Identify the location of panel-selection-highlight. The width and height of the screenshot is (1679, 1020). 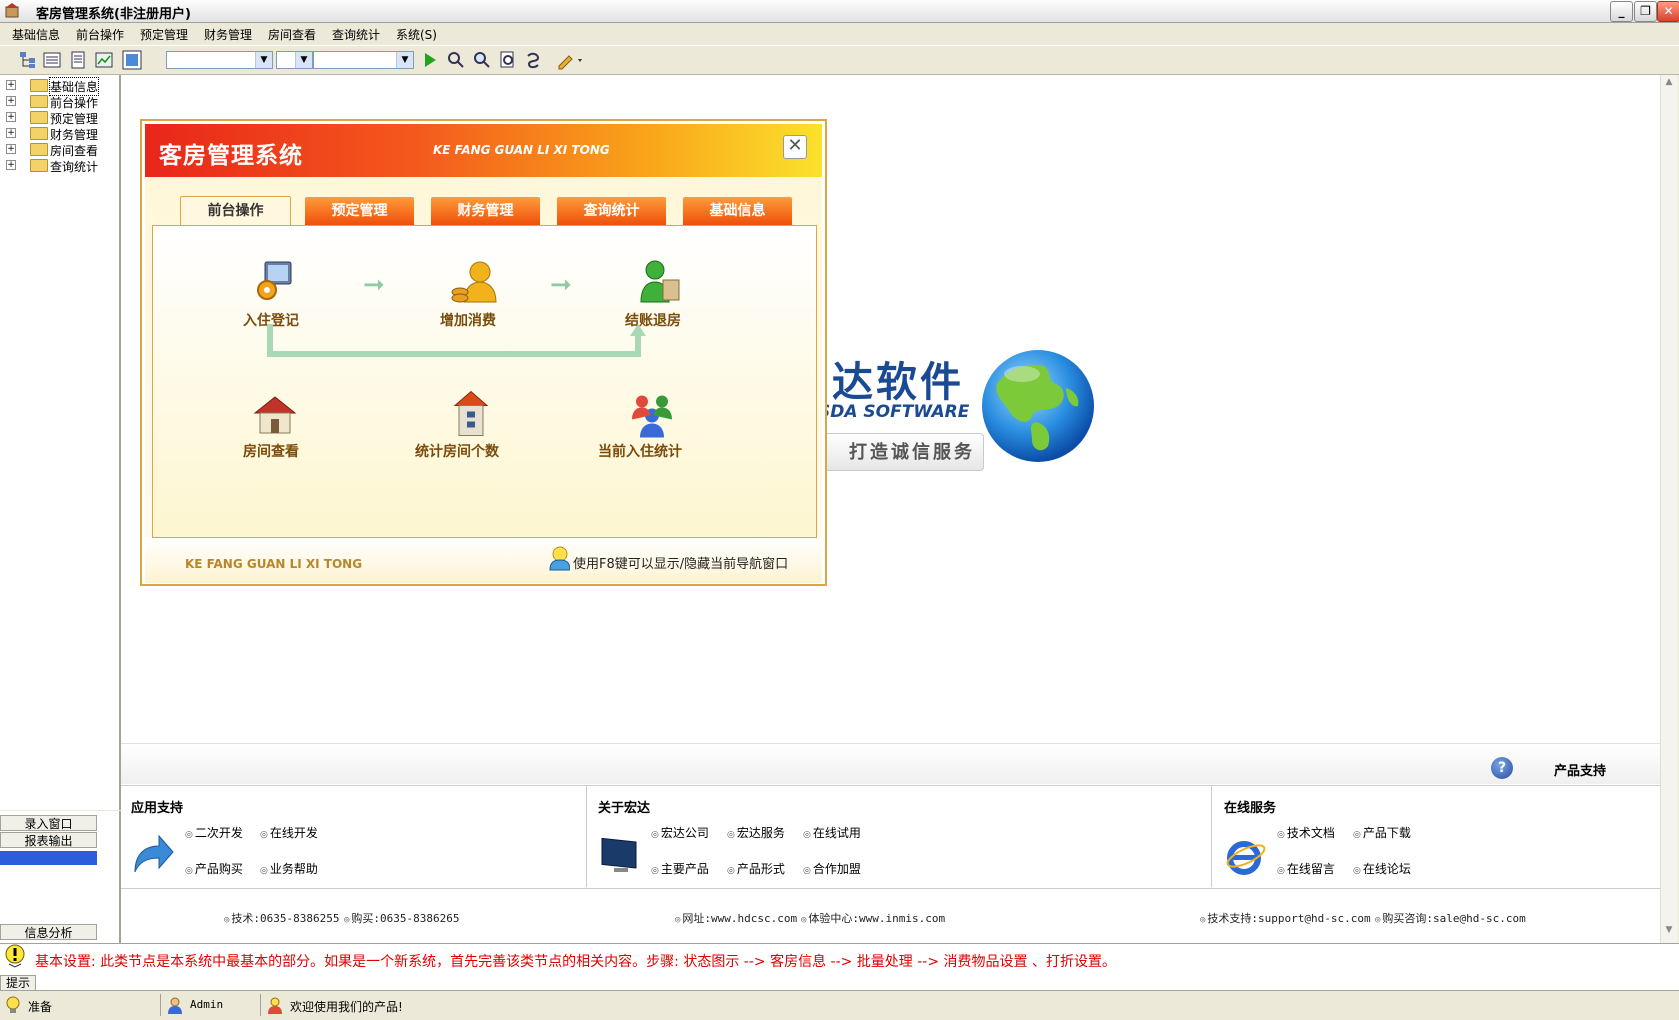
(48, 858).